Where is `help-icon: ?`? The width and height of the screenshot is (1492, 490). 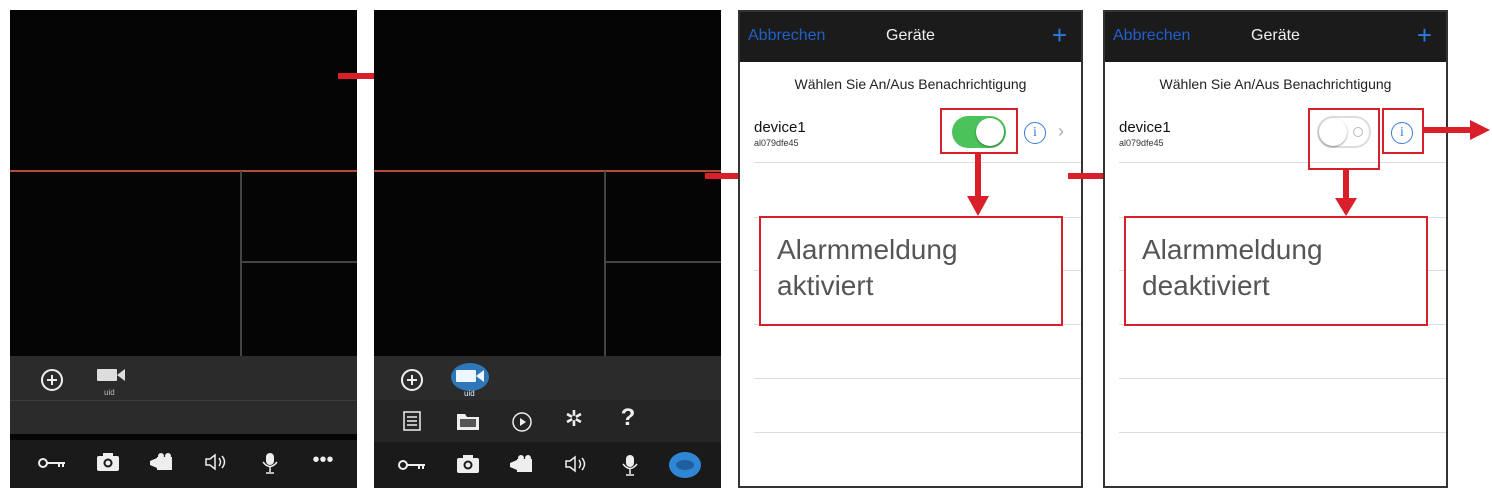 help-icon: ? is located at coordinates (628, 418).